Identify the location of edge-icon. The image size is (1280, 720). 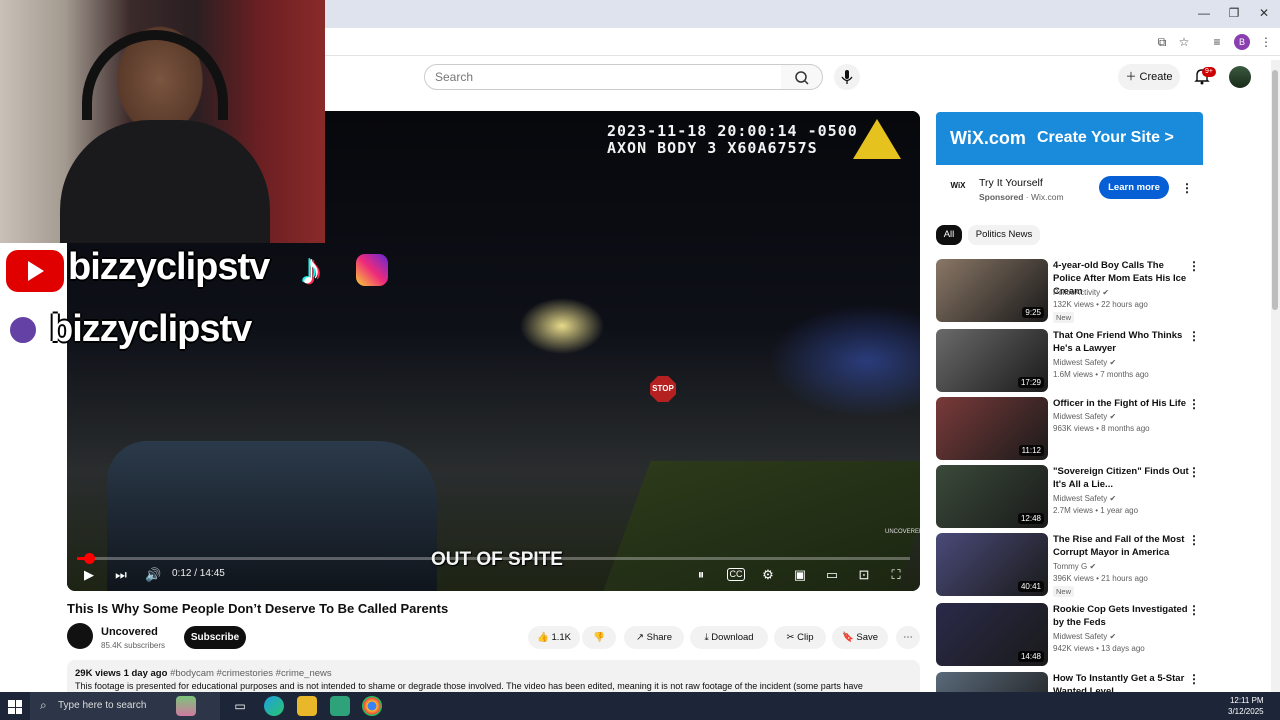
(274, 706).